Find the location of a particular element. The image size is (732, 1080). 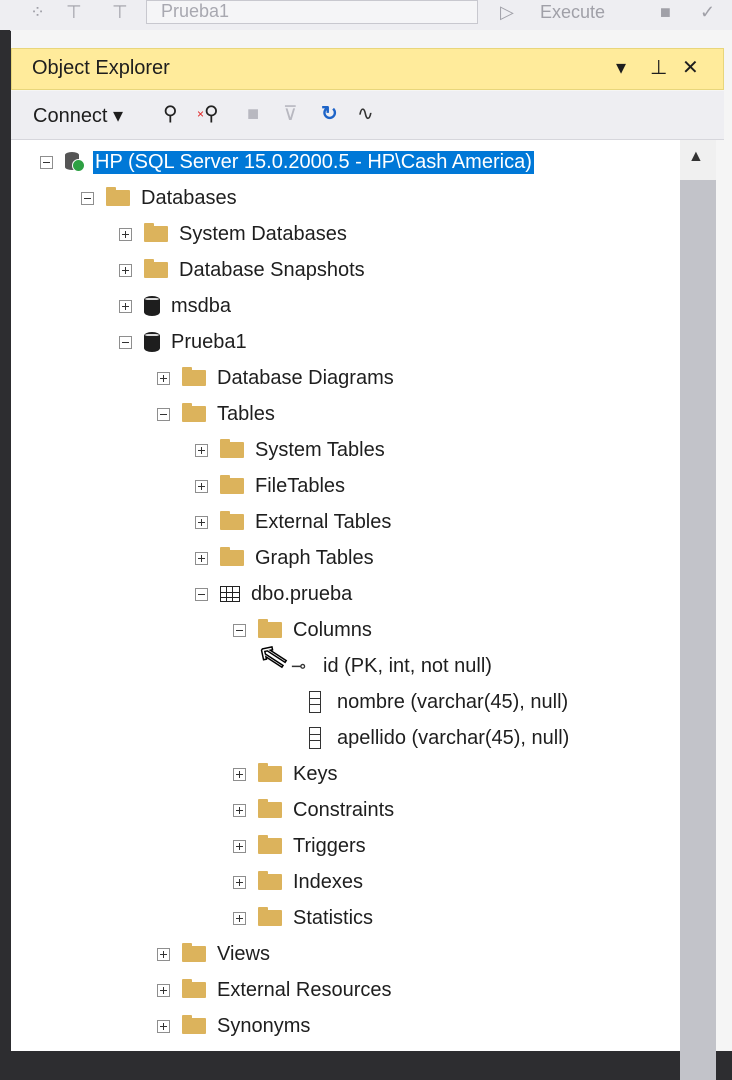

tree-node-external-resources: External Resources is located at coordinates (274, 990).